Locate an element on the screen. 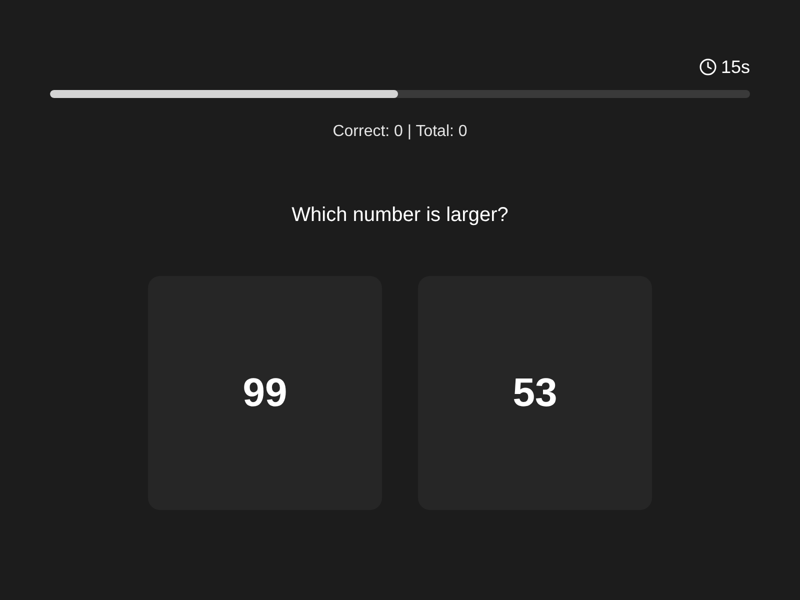  clock-icon is located at coordinates (707, 67).